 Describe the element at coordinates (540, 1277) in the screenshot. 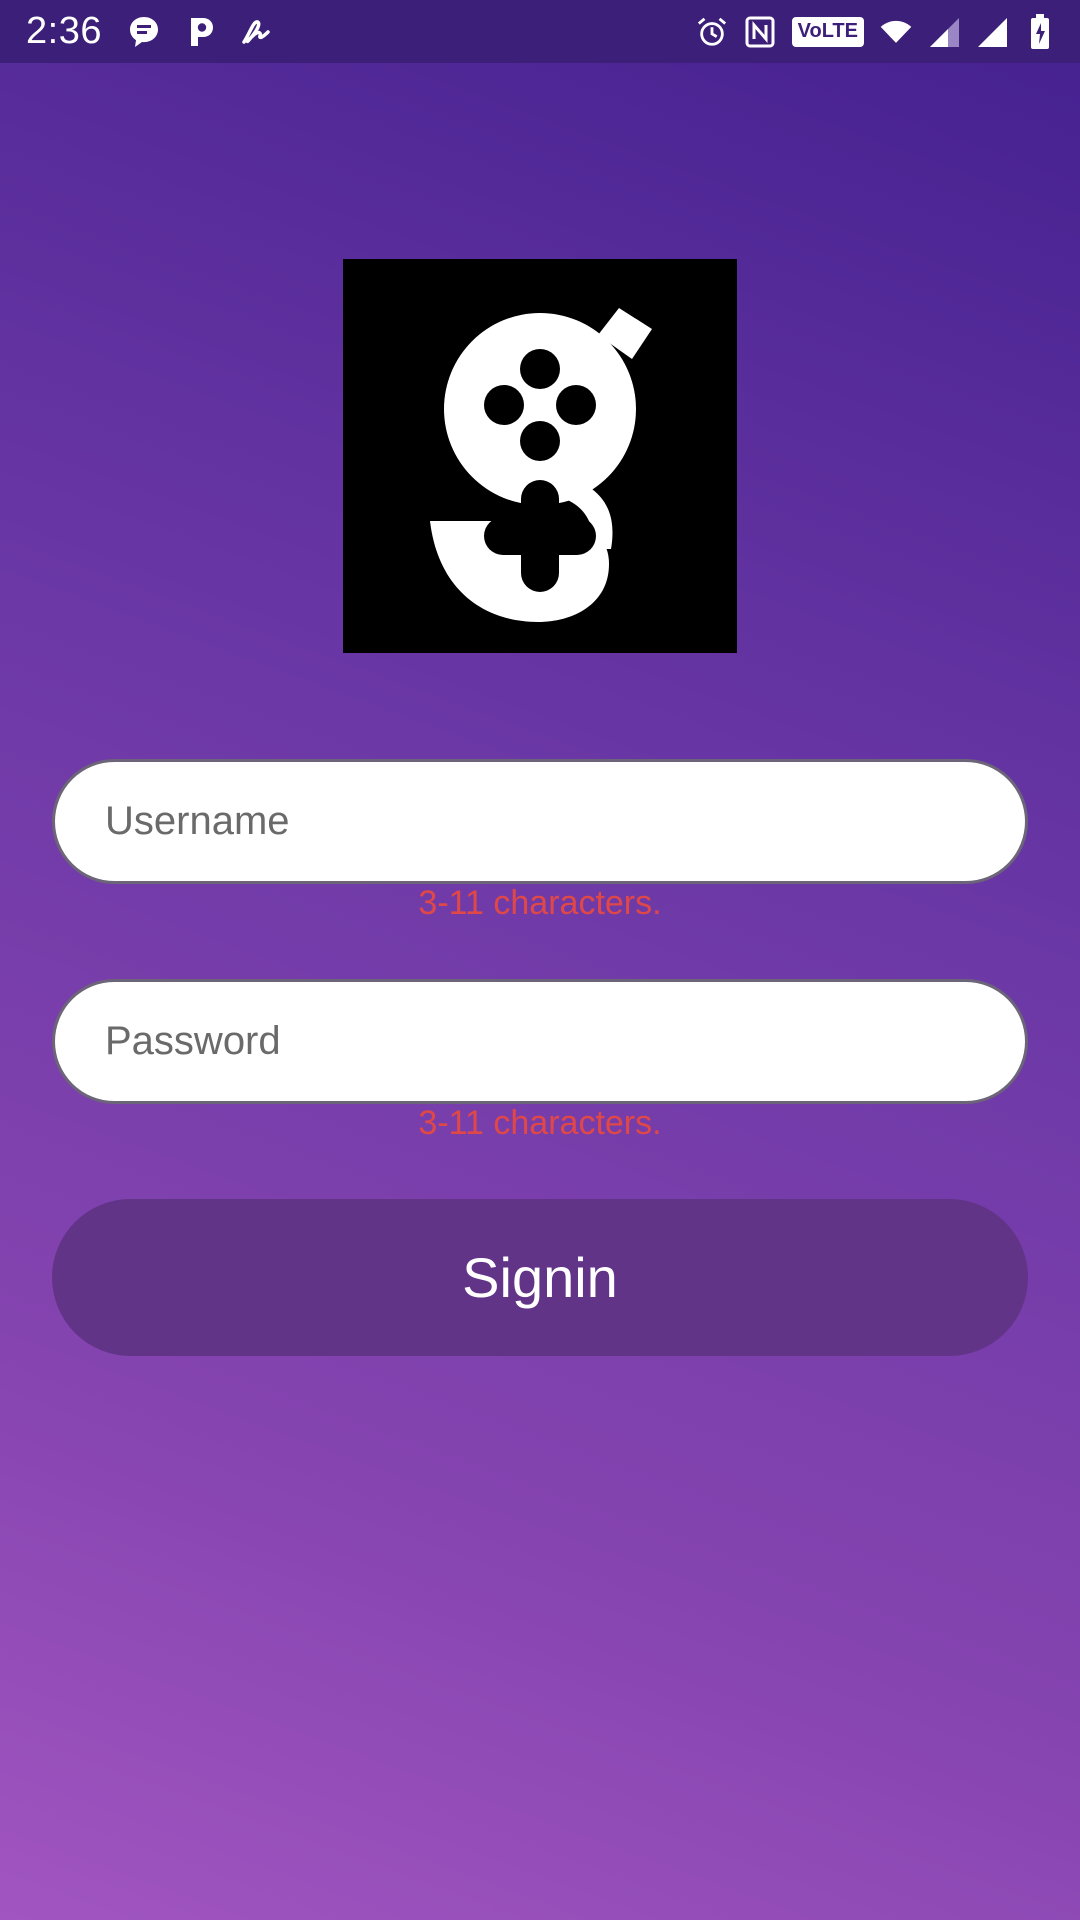

I see `signin-button: Signin` at that location.